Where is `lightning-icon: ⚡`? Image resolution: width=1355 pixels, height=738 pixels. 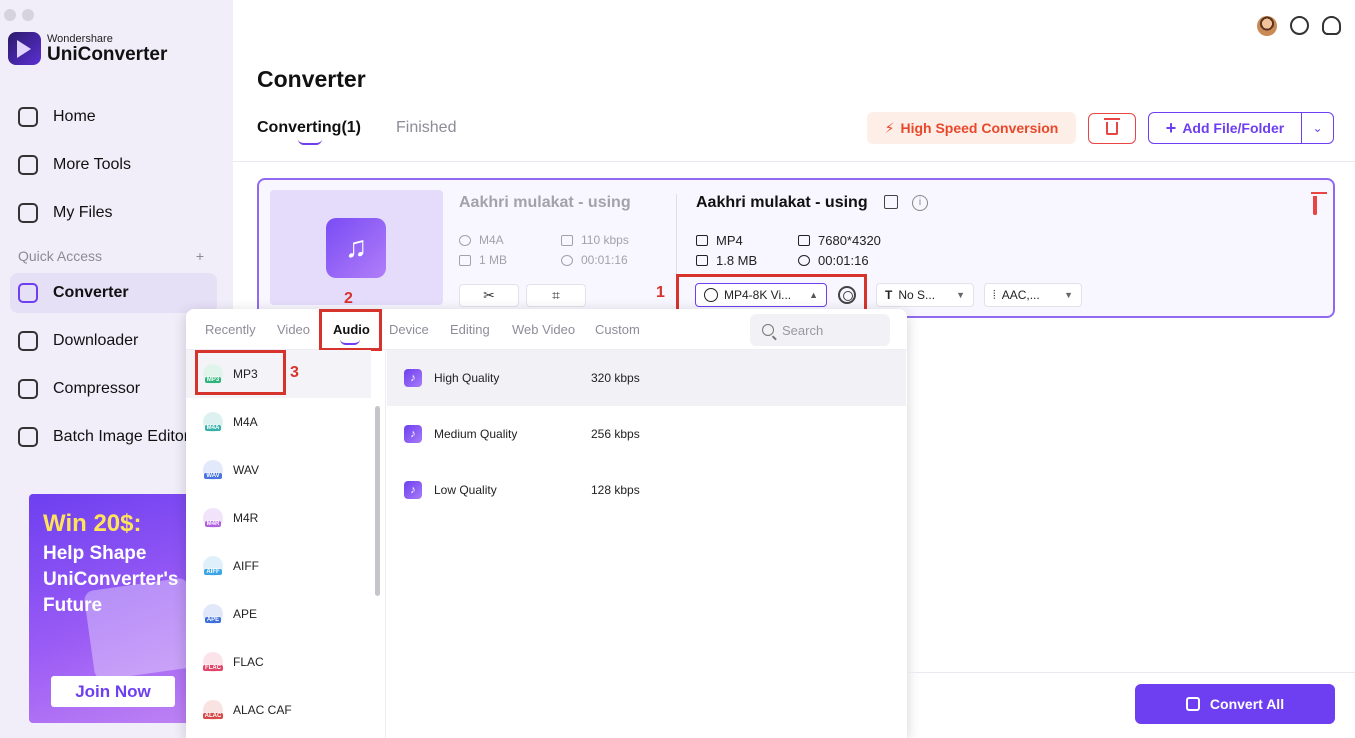 lightning-icon: ⚡ is located at coordinates (889, 127).